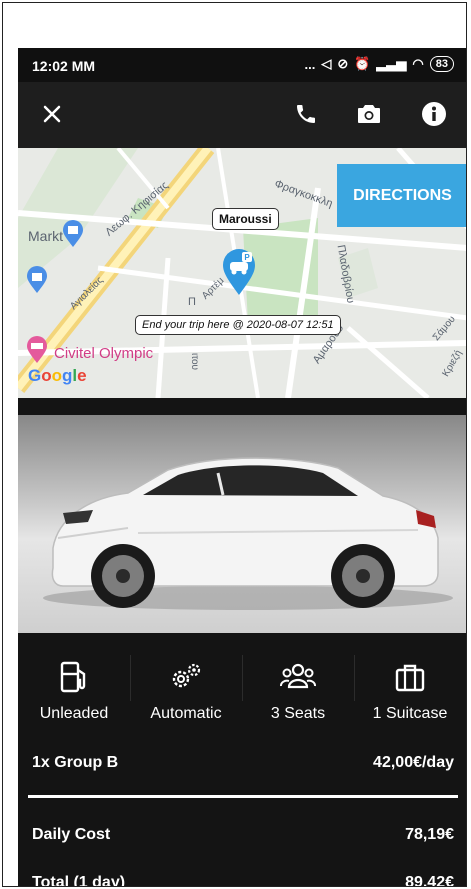 The height and width of the screenshot is (889, 471). I want to click on total-value: 89,42€, so click(429, 880).